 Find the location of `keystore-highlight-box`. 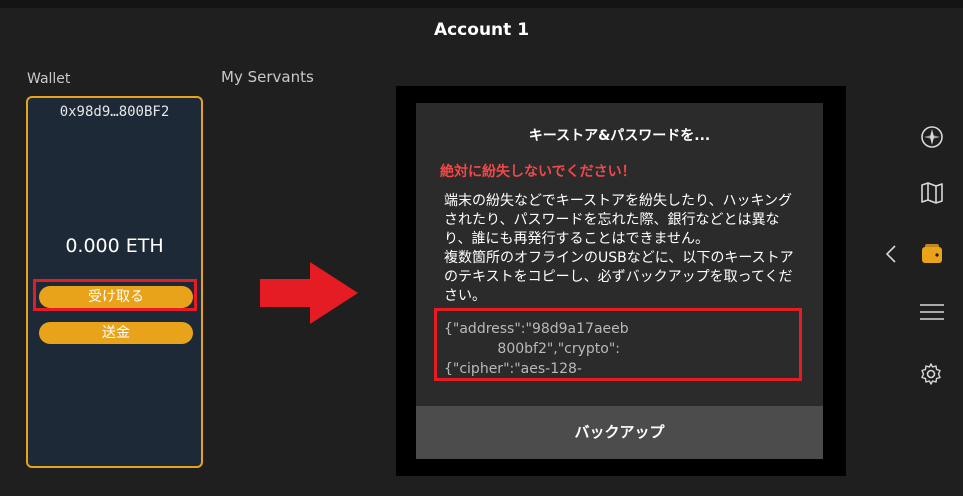

keystore-highlight-box is located at coordinates (618, 344).